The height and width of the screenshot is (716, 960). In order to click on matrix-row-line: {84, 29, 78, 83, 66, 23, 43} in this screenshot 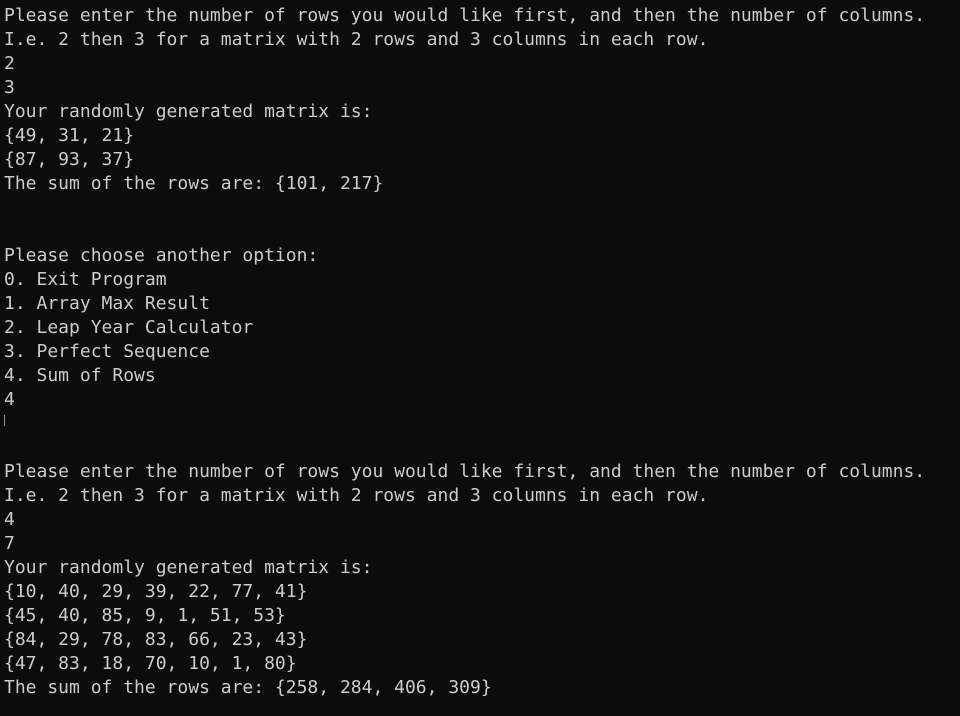, I will do `click(156, 639)`.